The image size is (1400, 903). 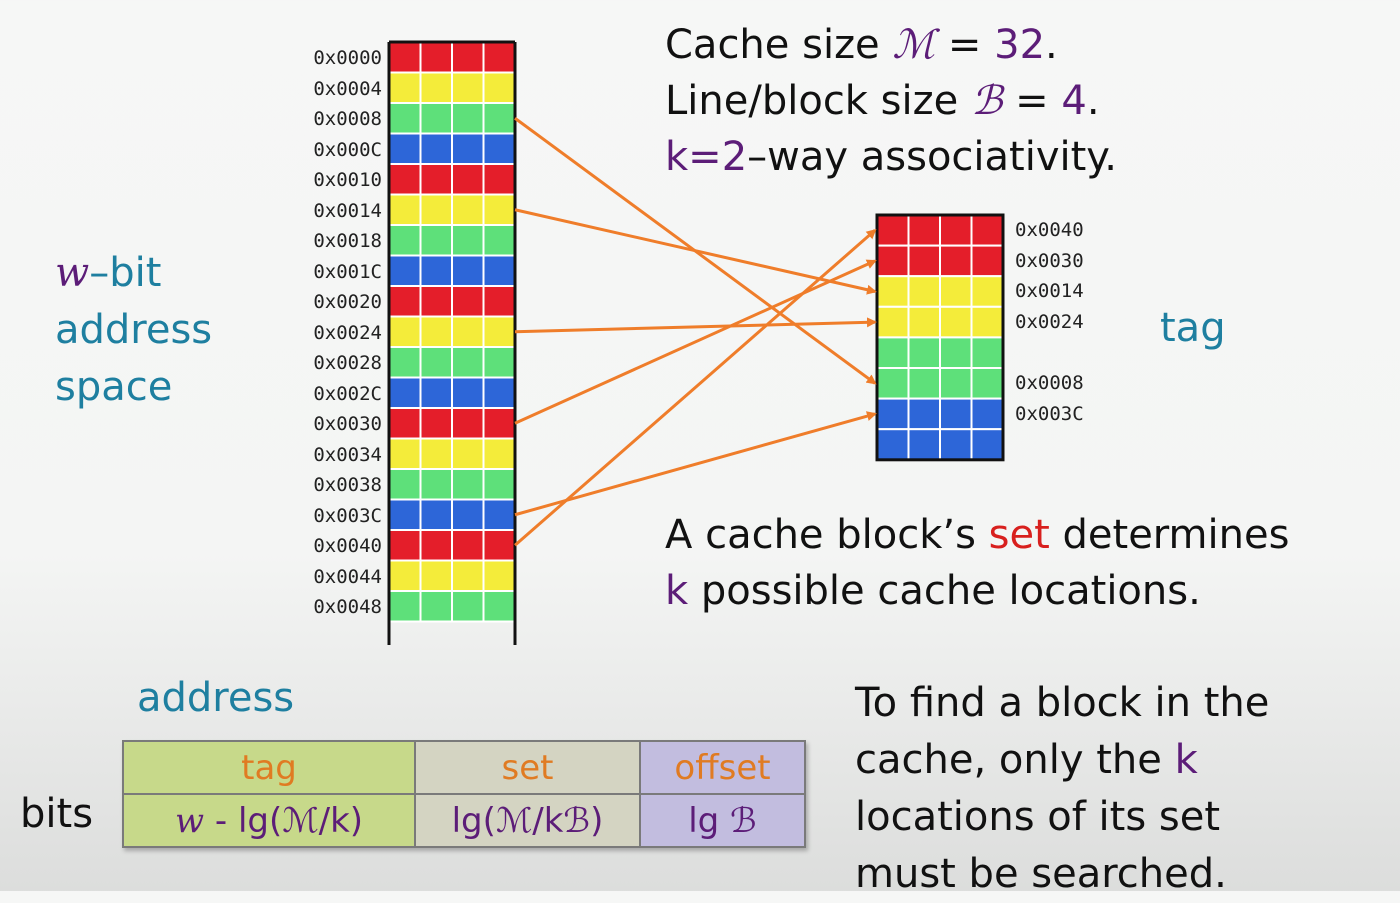 I want to click on bits-formula-row: w - lg(ℳ/k) lg(ℳ/kℬ) lg ℬ, so click(x=464, y=820).